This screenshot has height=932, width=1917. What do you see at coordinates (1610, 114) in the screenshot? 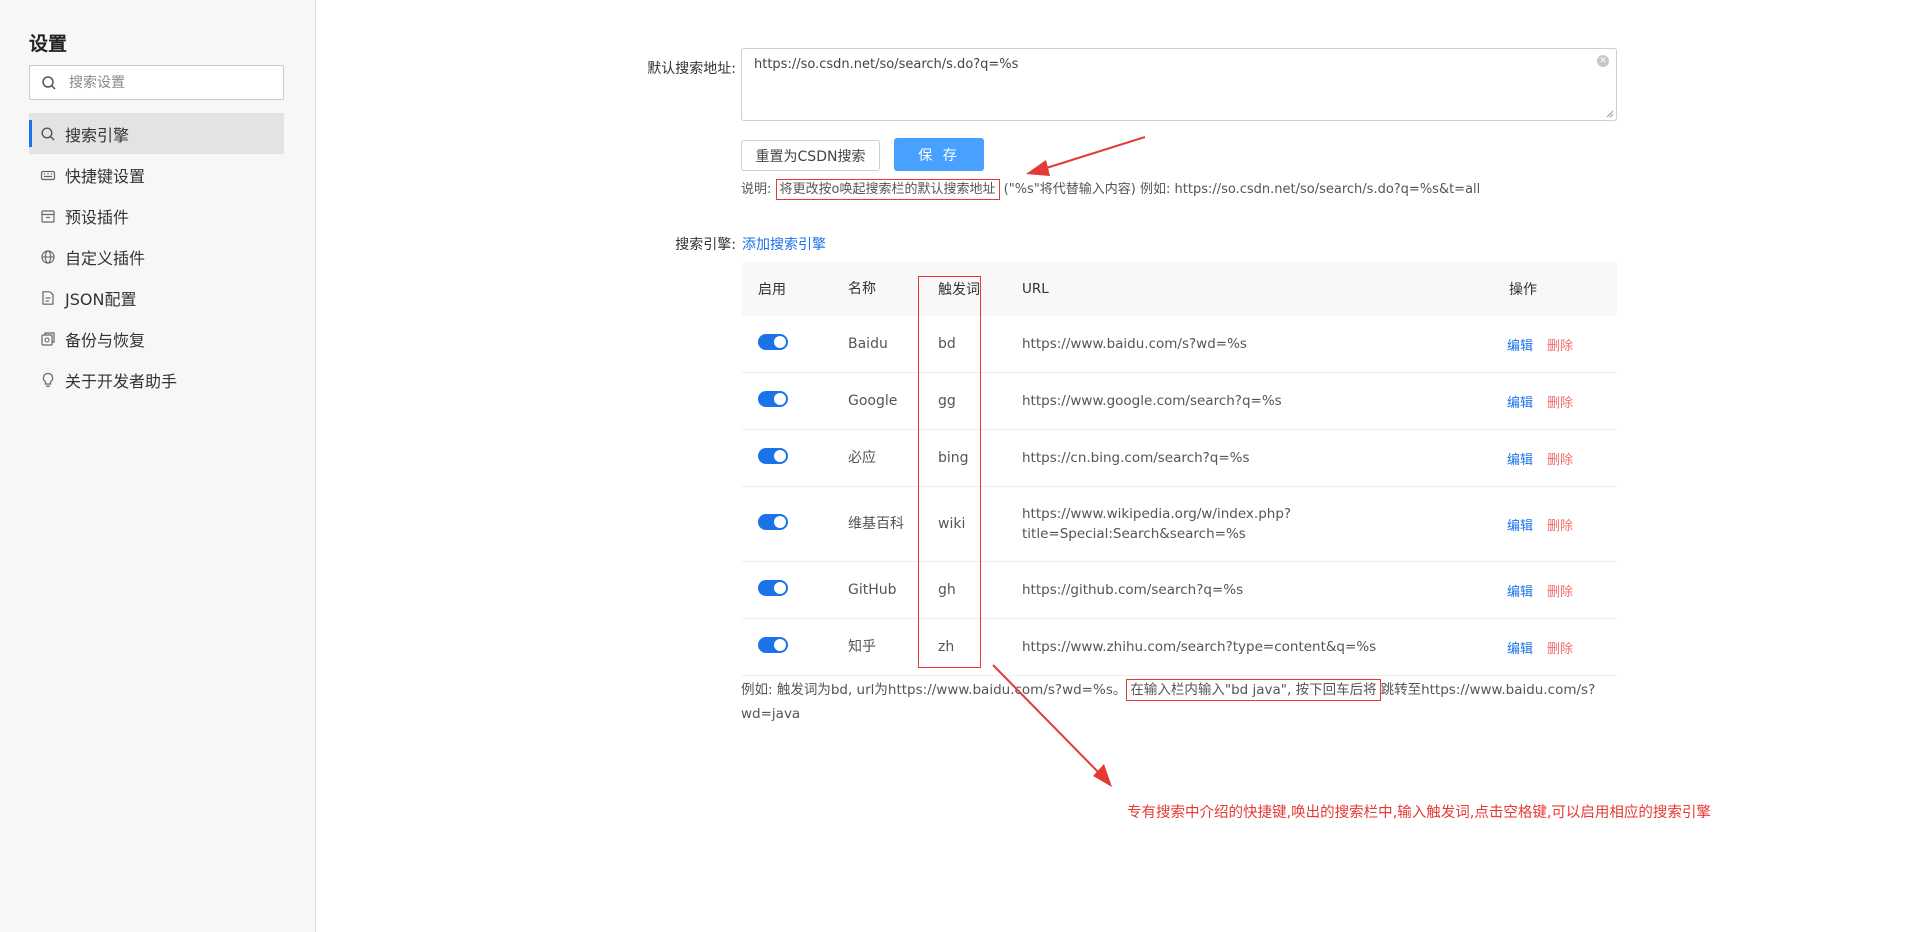
I see `resize-grip-icon` at bounding box center [1610, 114].